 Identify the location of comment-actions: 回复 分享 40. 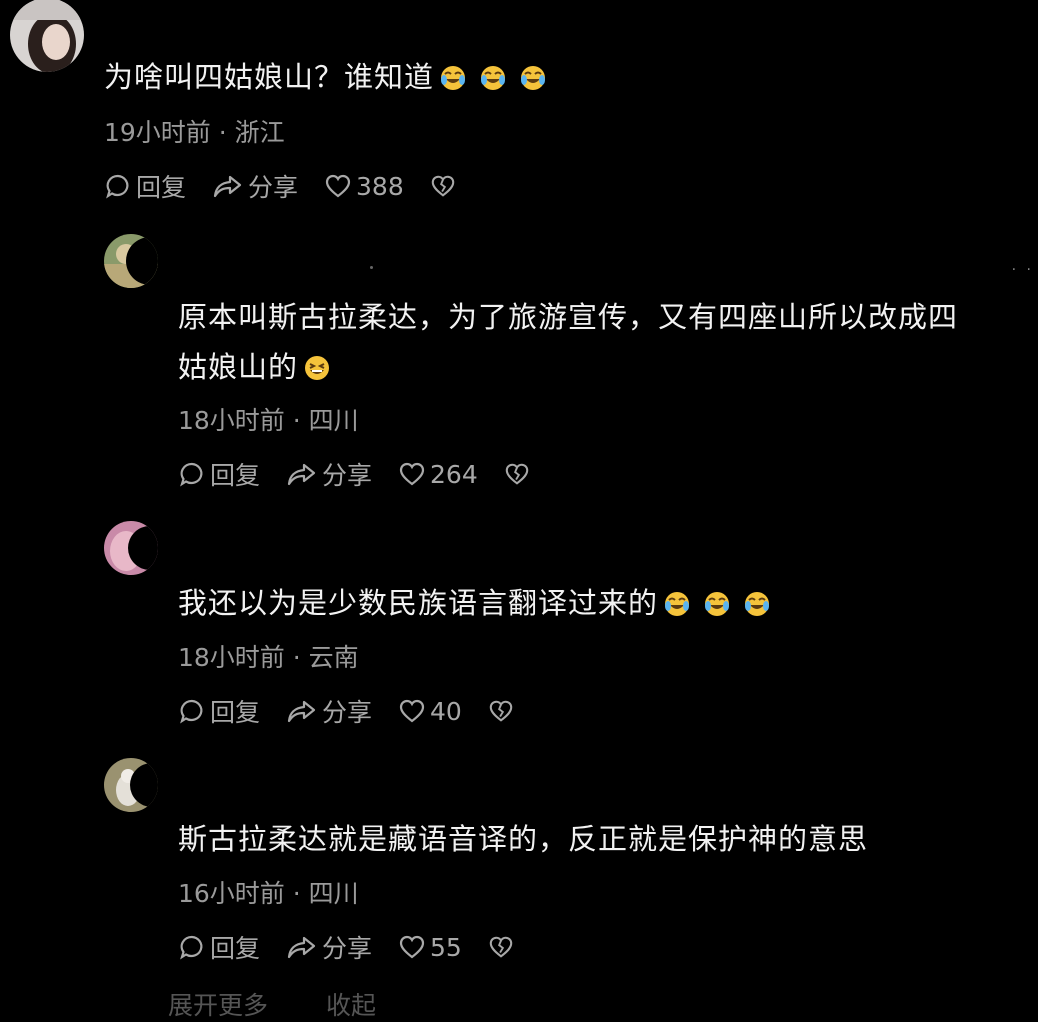
(361, 711).